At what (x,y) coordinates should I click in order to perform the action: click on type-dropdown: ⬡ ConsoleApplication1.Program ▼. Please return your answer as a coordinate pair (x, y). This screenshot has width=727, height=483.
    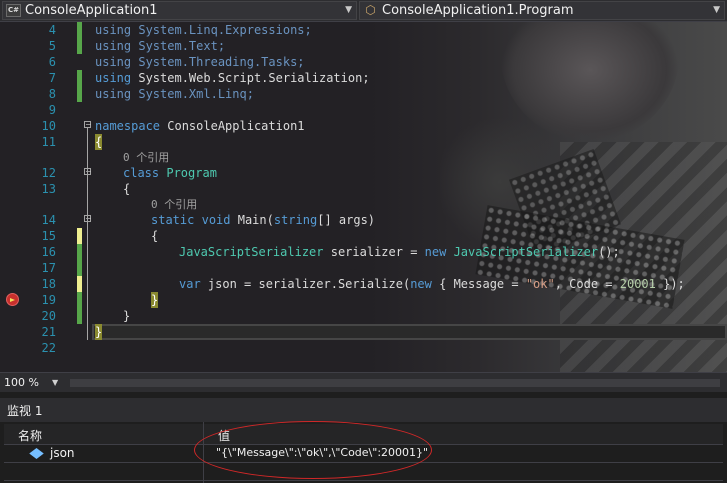
    Looking at the image, I should click on (542, 10).